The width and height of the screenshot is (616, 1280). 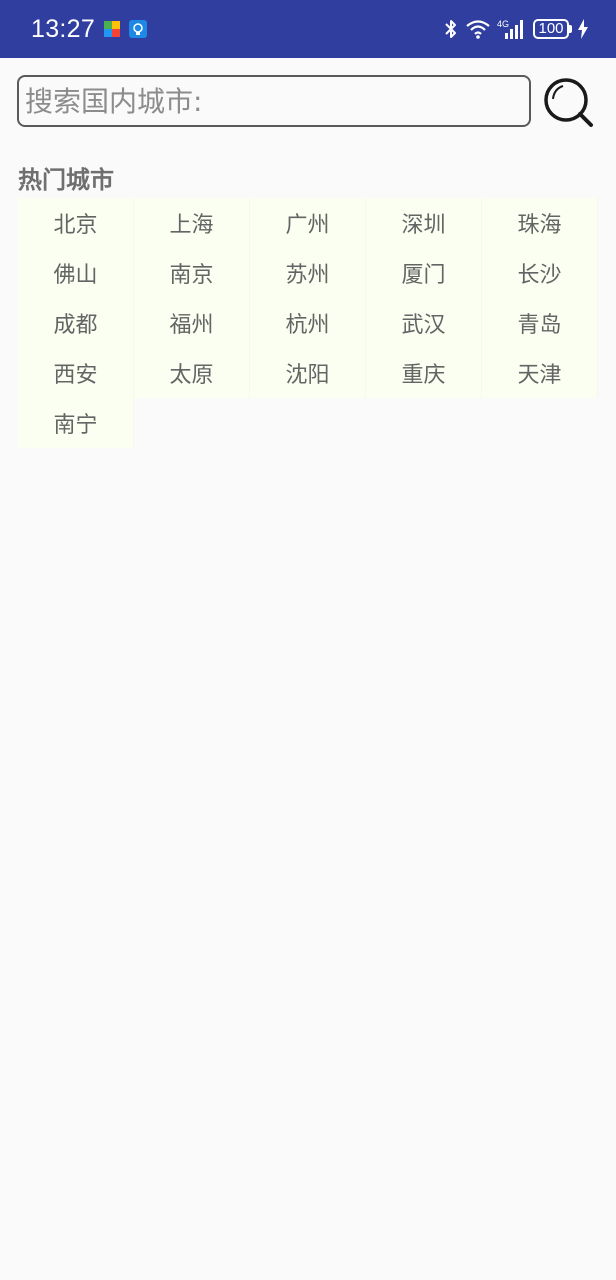 I want to click on city-shenyang: 沈阳, so click(x=308, y=373).